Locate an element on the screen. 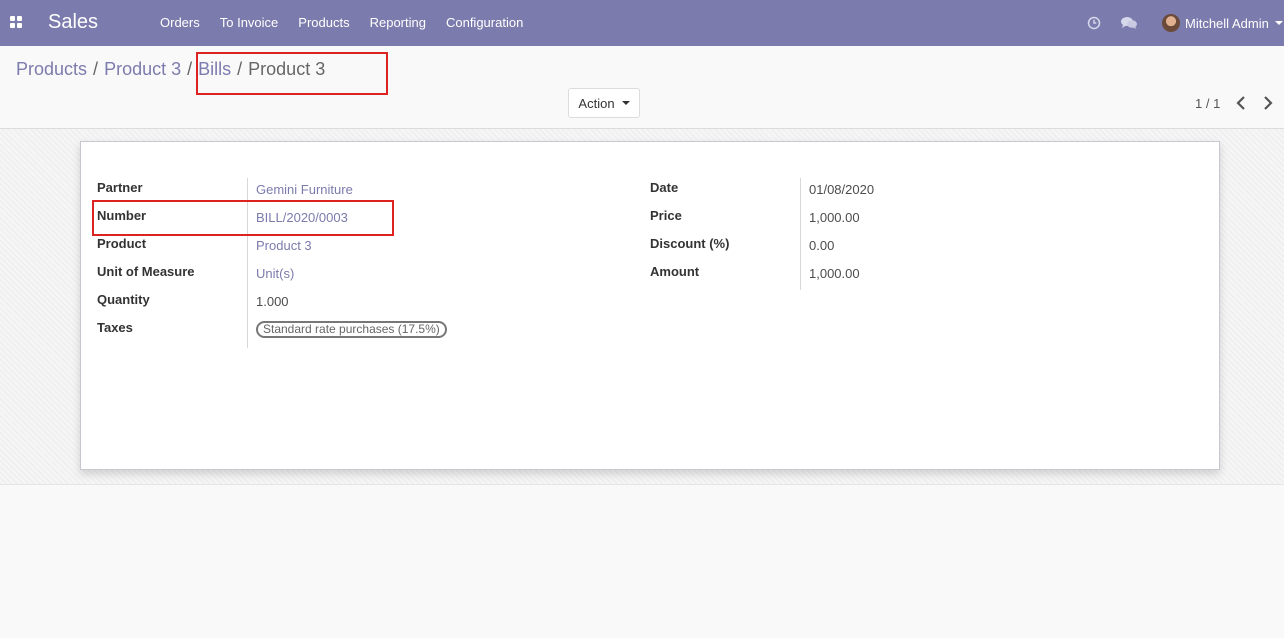 This screenshot has height=638, width=1284. user-menu: Mitchell Admin is located at coordinates (1222, 23).